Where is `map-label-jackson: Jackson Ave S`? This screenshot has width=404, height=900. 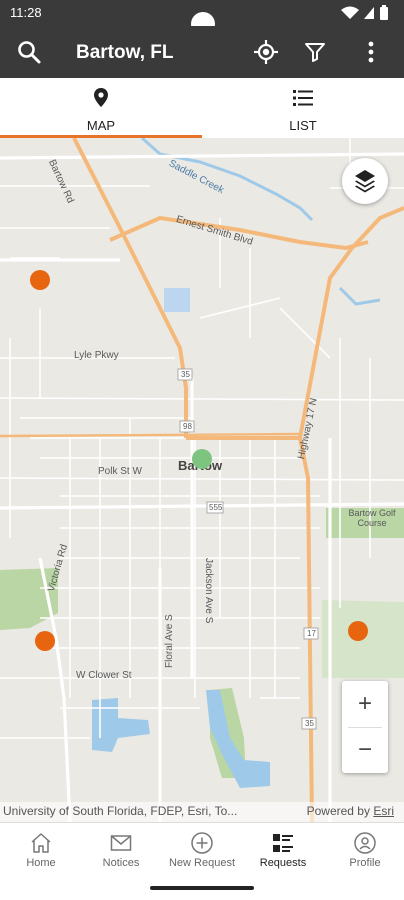
map-label-jackson: Jackson Ave S is located at coordinates (208, 591).